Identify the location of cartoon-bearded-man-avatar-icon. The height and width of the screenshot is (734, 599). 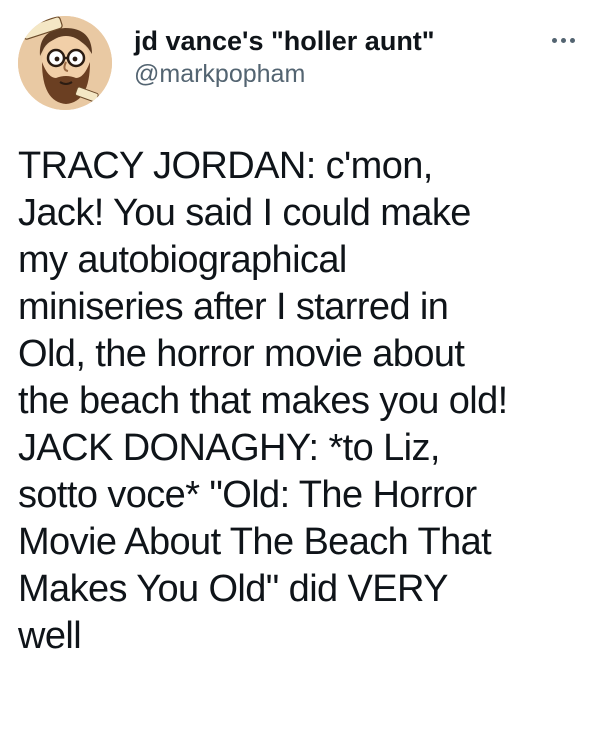
(65, 63).